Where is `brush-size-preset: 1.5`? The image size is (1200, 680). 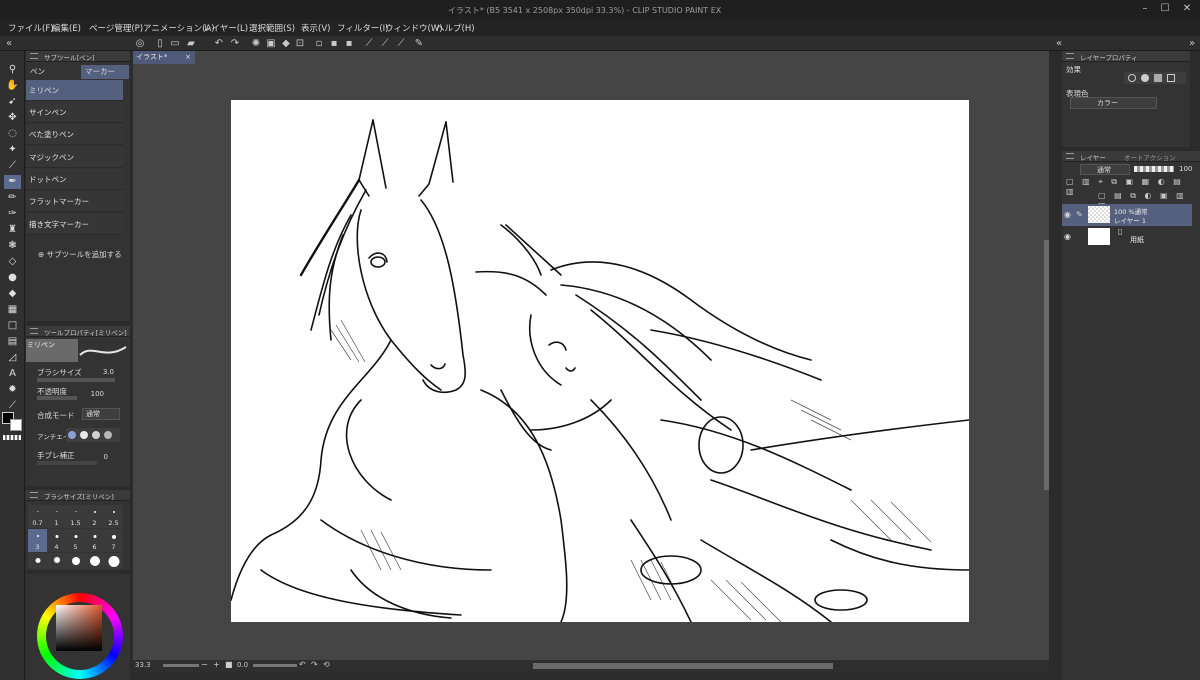 brush-size-preset: 1.5 is located at coordinates (75, 516).